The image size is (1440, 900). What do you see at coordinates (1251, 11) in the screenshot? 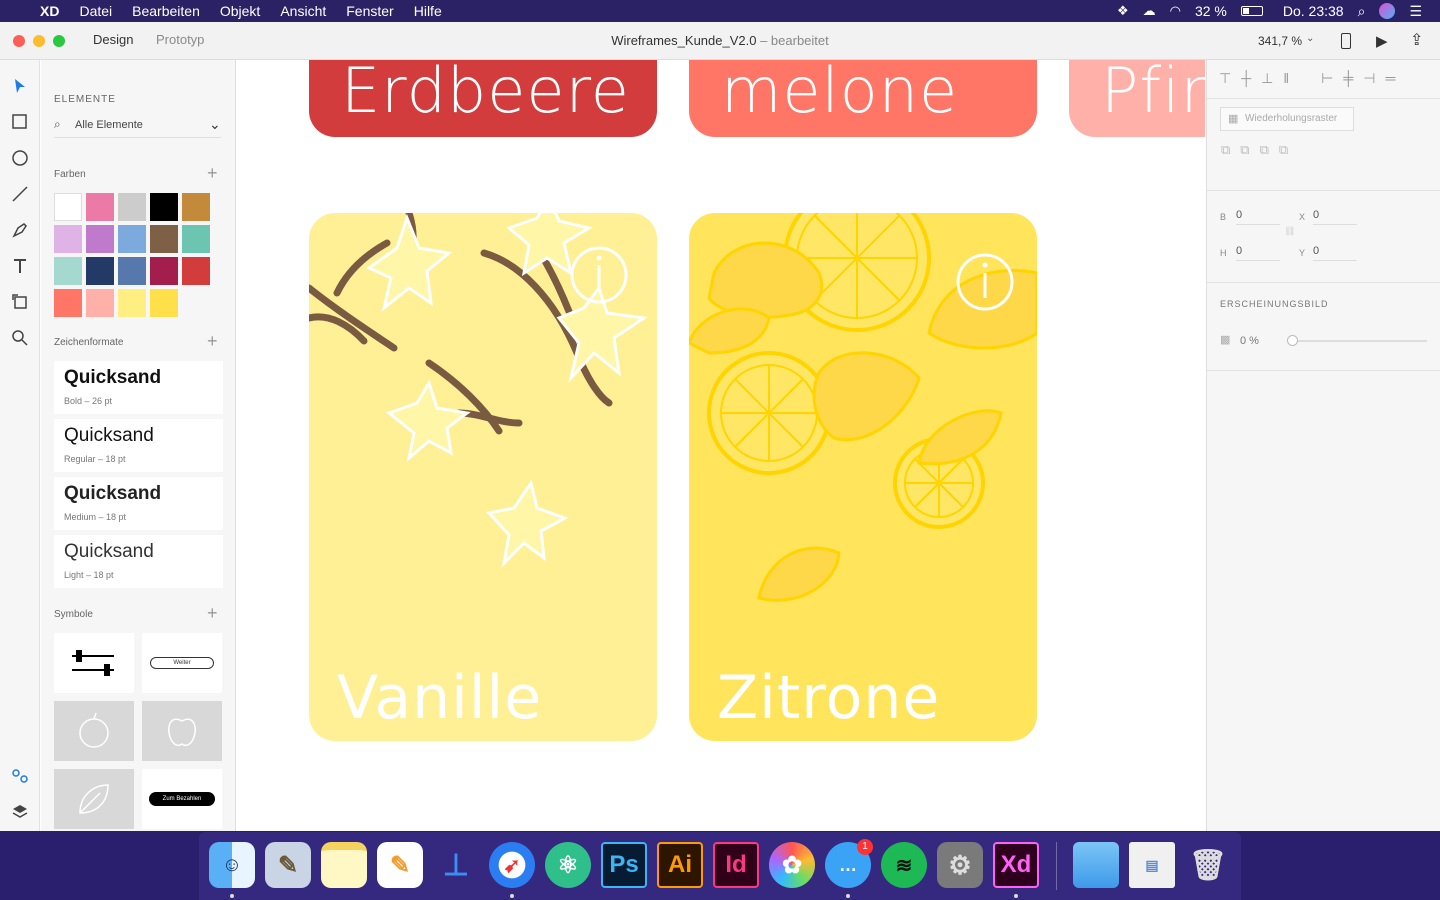
I see `battery-icon` at bounding box center [1251, 11].